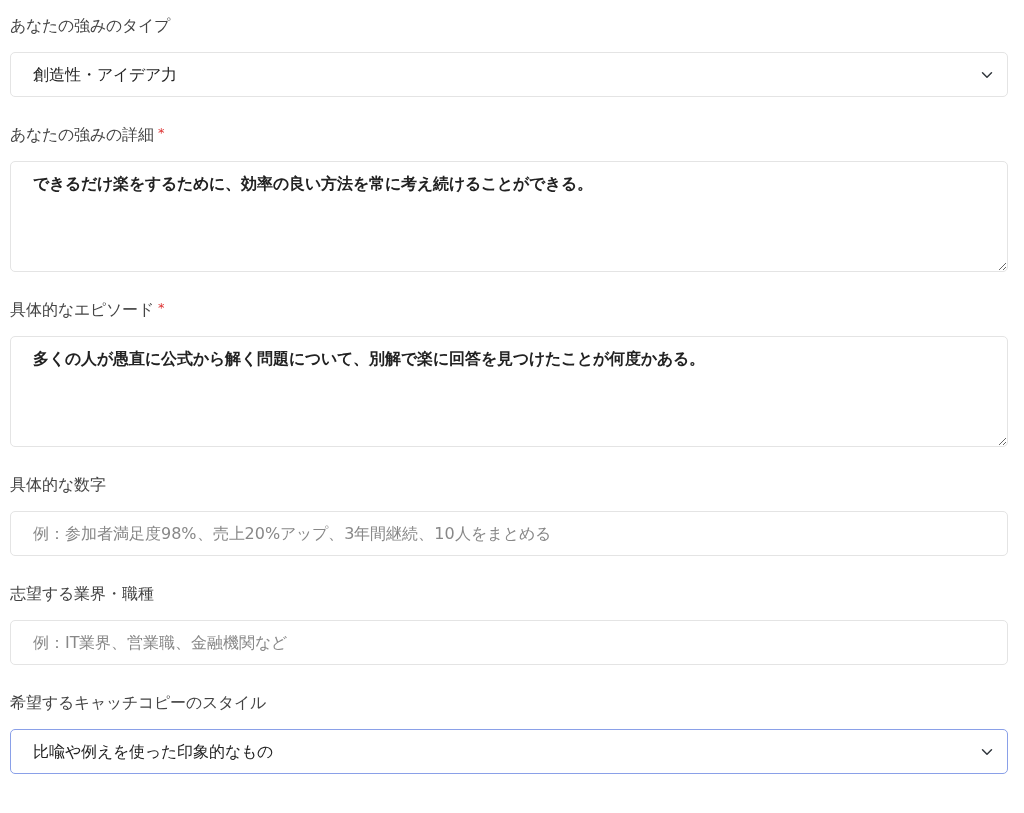 The height and width of the screenshot is (813, 1024). I want to click on input-field: 例：参加者満足度98%、売上20%アップ、3年間継続、10人をまとめる, so click(509, 533).